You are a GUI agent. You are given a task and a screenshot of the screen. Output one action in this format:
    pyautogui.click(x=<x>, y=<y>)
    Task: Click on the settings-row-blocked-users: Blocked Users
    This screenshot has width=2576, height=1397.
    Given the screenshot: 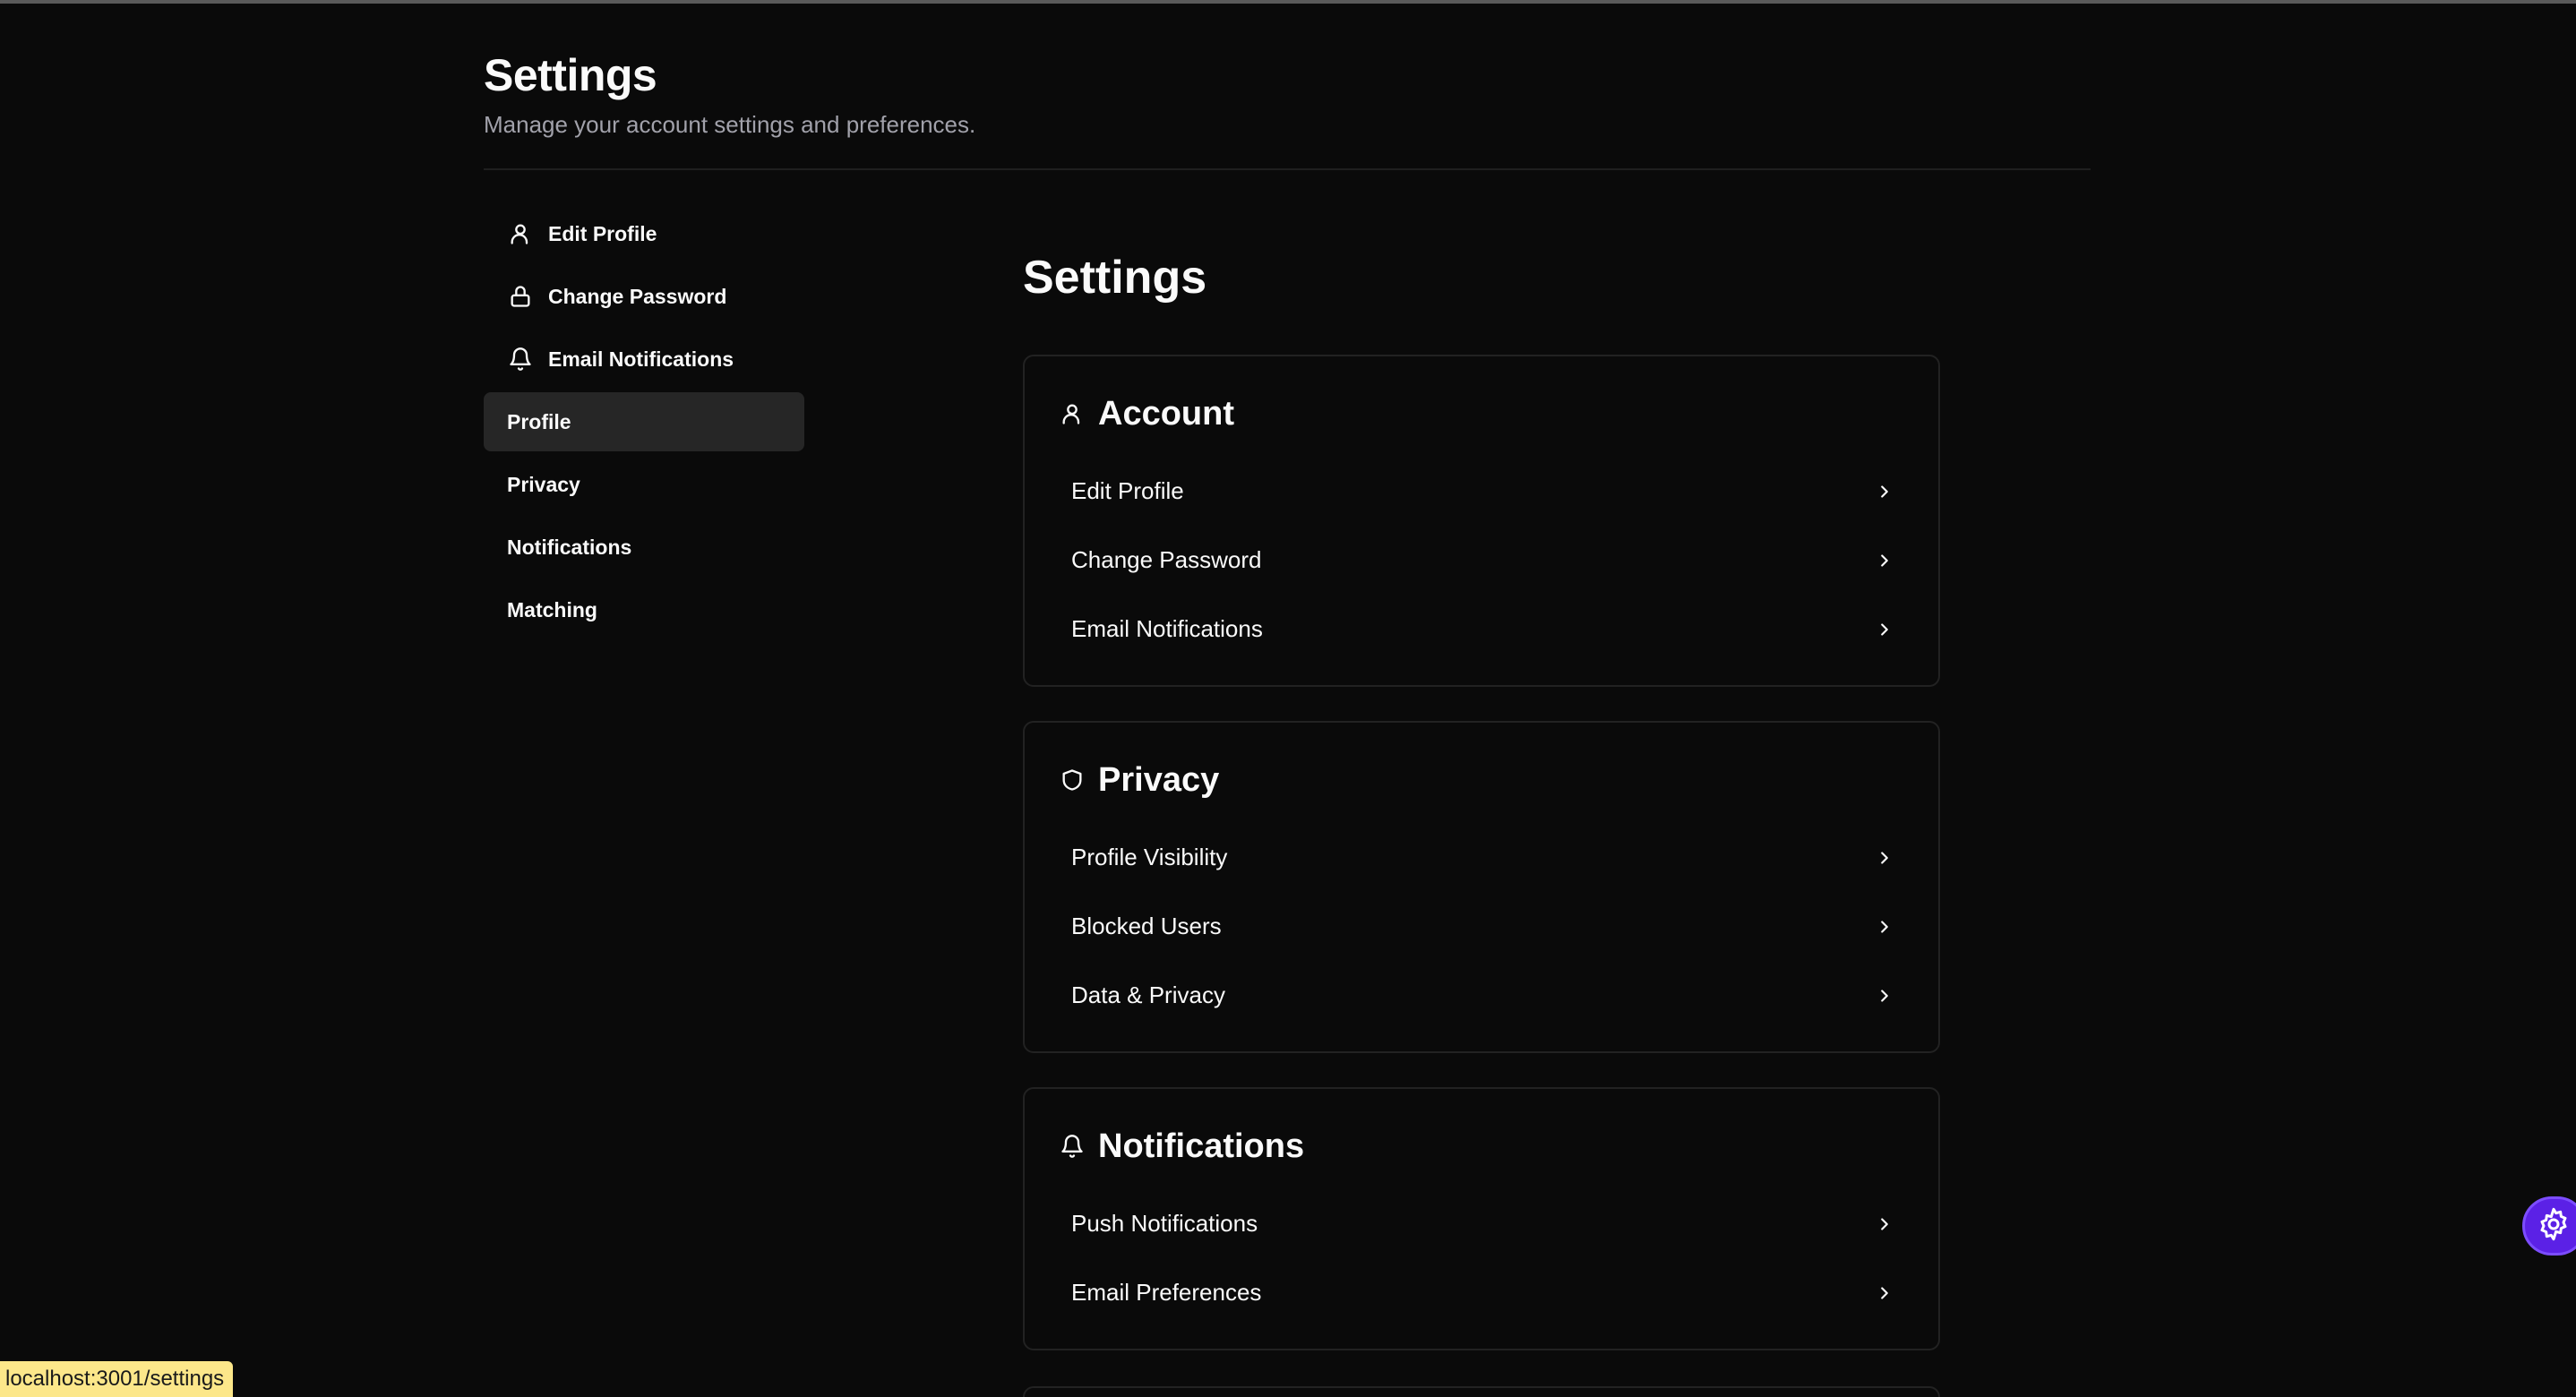 What is the action you would take?
    pyautogui.click(x=1481, y=927)
    